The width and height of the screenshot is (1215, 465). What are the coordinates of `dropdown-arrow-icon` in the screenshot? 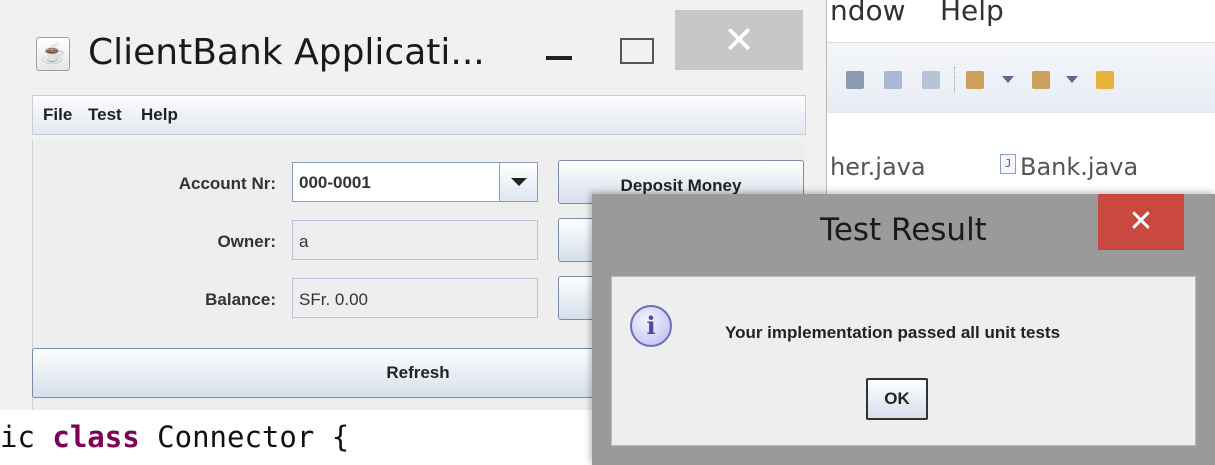 It's located at (518, 182).